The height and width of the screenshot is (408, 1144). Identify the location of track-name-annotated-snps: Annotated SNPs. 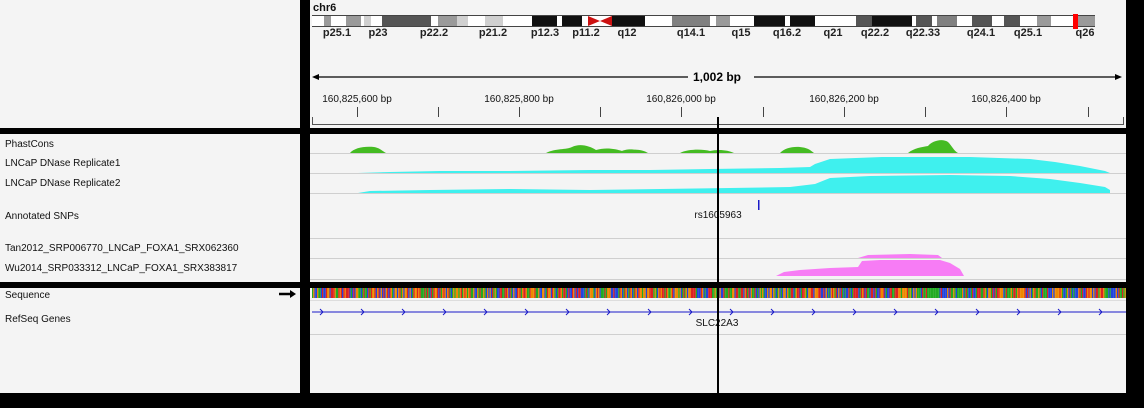
(42, 216).